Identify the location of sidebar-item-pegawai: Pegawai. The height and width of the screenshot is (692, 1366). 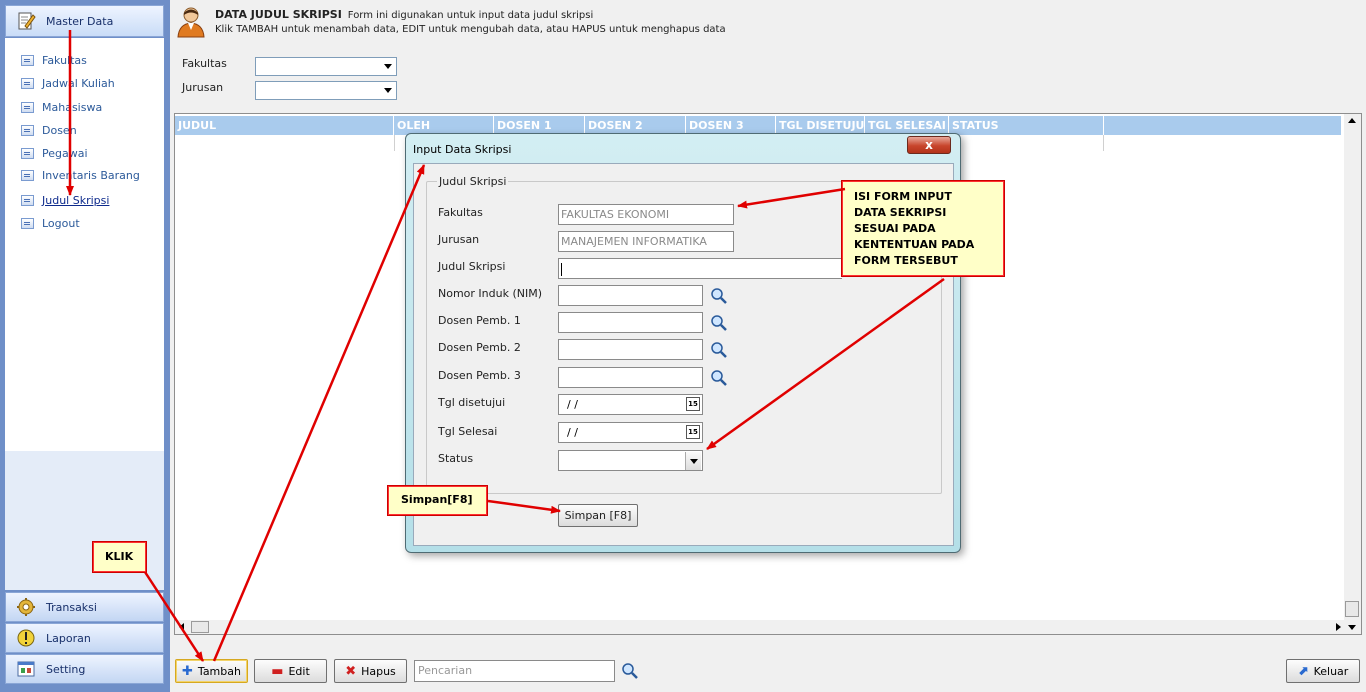
(54, 153).